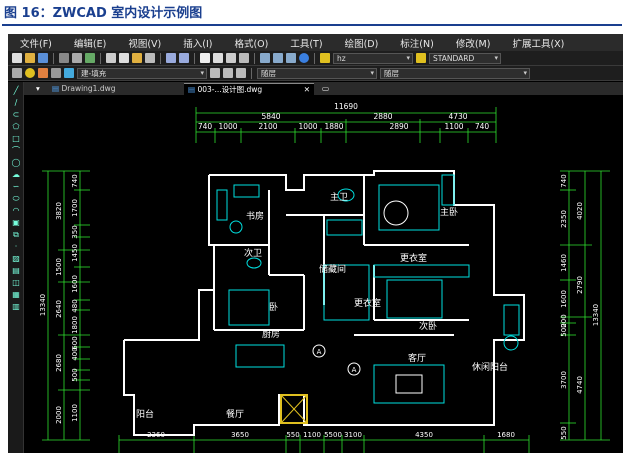 The image size is (626, 453). Describe the element at coordinates (16, 114) in the screenshot. I see `construction-line-icon: ⊂` at that location.